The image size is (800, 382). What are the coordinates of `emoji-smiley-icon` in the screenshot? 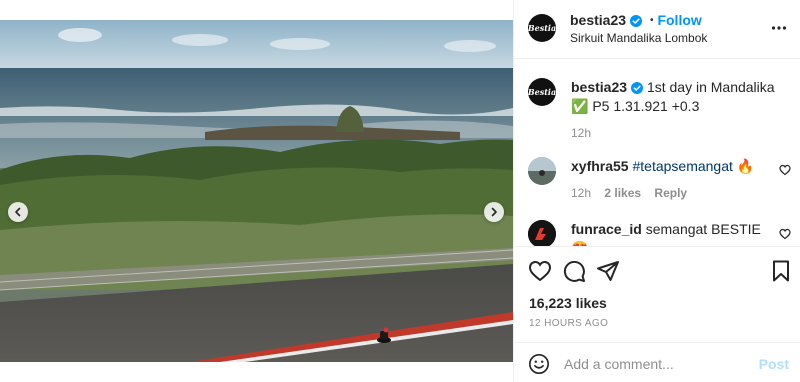 It's located at (539, 364).